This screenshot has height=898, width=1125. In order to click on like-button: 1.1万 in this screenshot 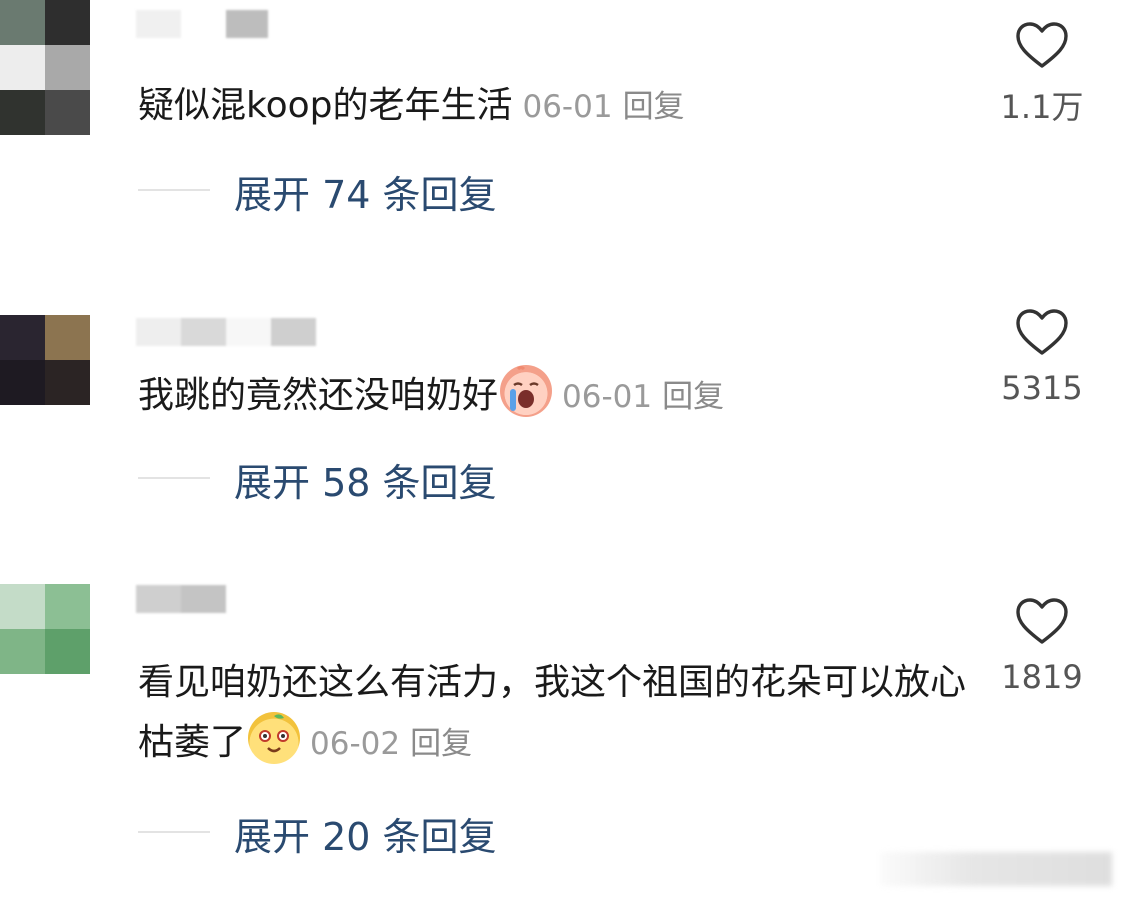, I will do `click(1042, 74)`.